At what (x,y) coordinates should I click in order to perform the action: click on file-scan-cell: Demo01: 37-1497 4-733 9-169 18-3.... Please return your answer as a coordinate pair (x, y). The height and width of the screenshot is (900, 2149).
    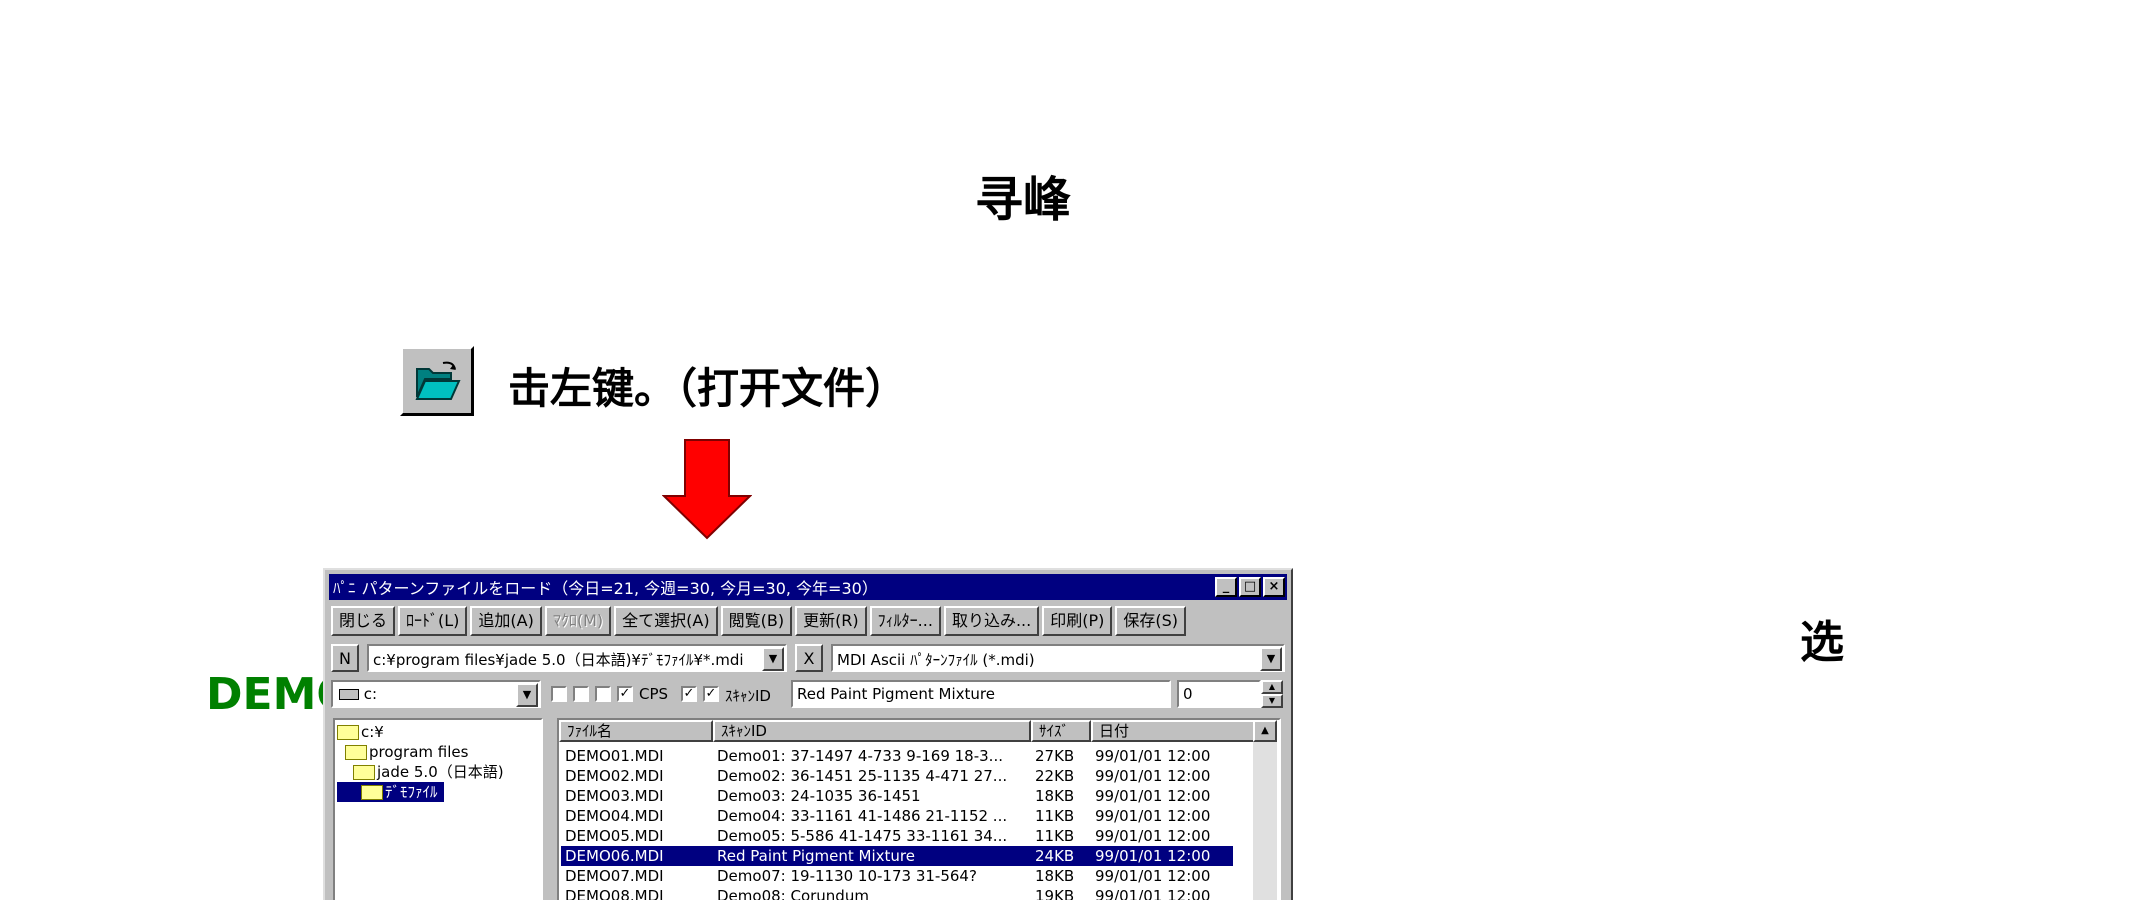
    Looking at the image, I should click on (860, 756).